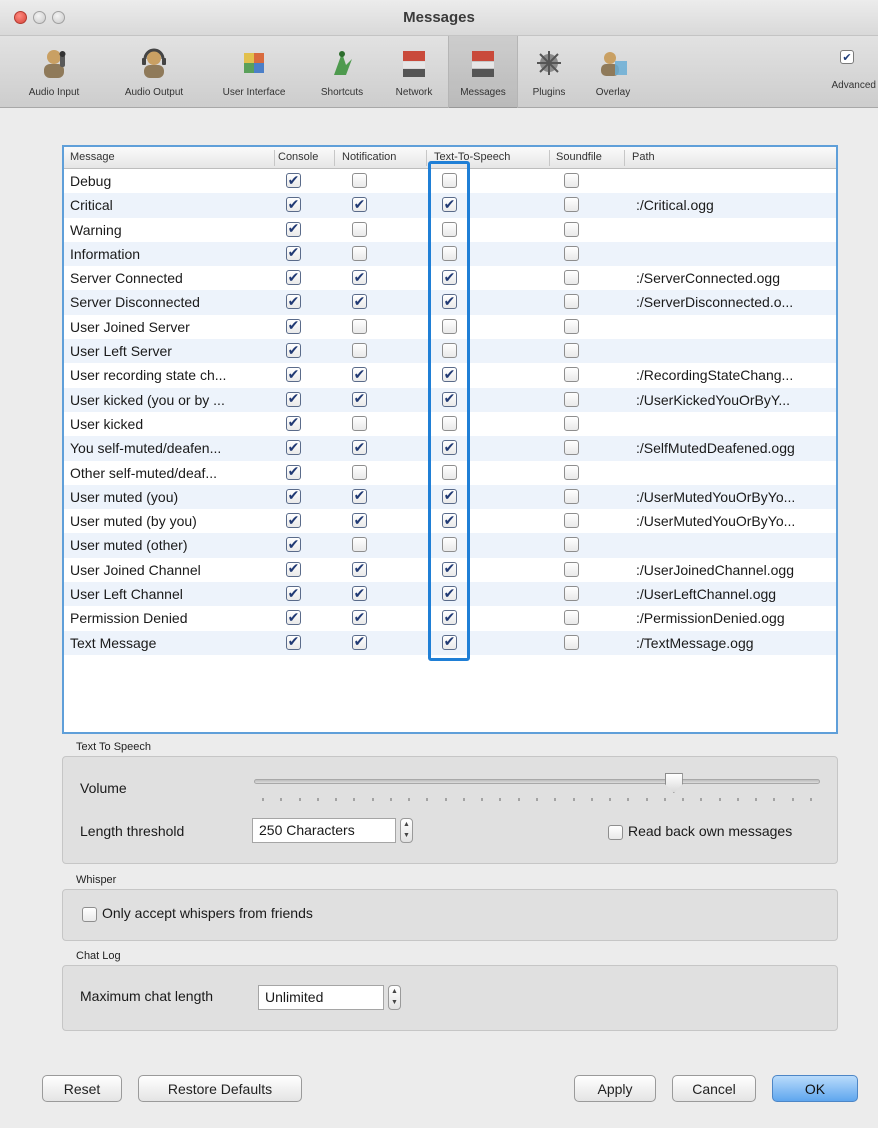  What do you see at coordinates (92, 157) in the screenshot?
I see `column-header-message: Message` at bounding box center [92, 157].